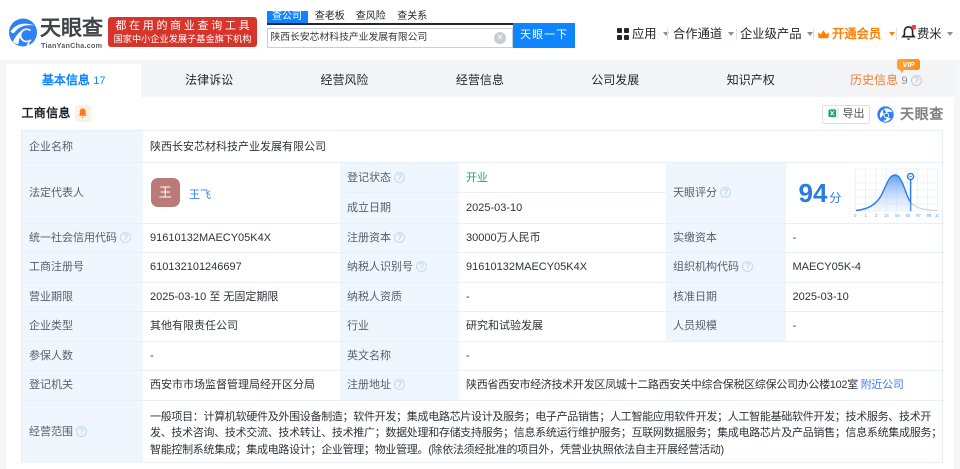 The image size is (960, 469). I want to click on svg-text: 99, so click(928, 215).